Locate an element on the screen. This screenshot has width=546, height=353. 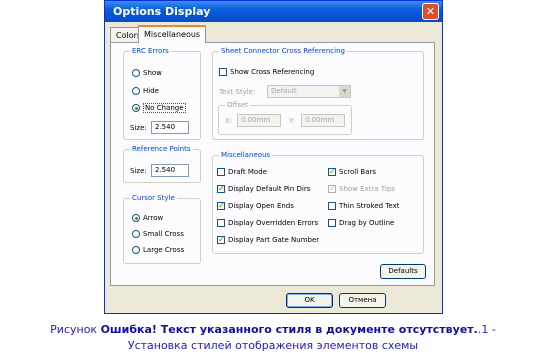
draft-mode-checkbox: ✓Draft Mode is located at coordinates (242, 172).